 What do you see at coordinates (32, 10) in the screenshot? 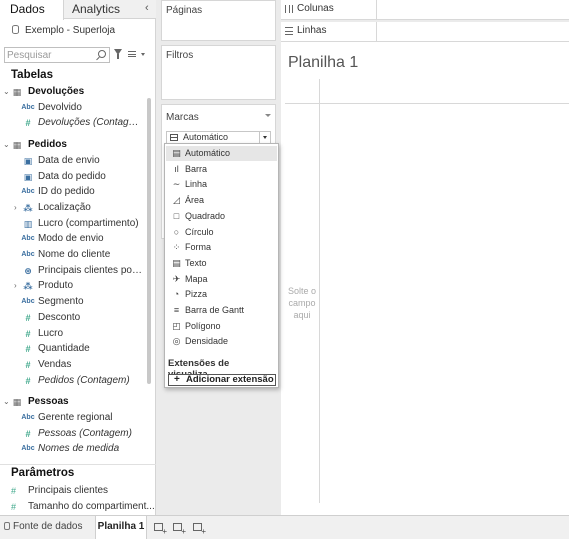
I see `tab-dados: Dados` at bounding box center [32, 10].